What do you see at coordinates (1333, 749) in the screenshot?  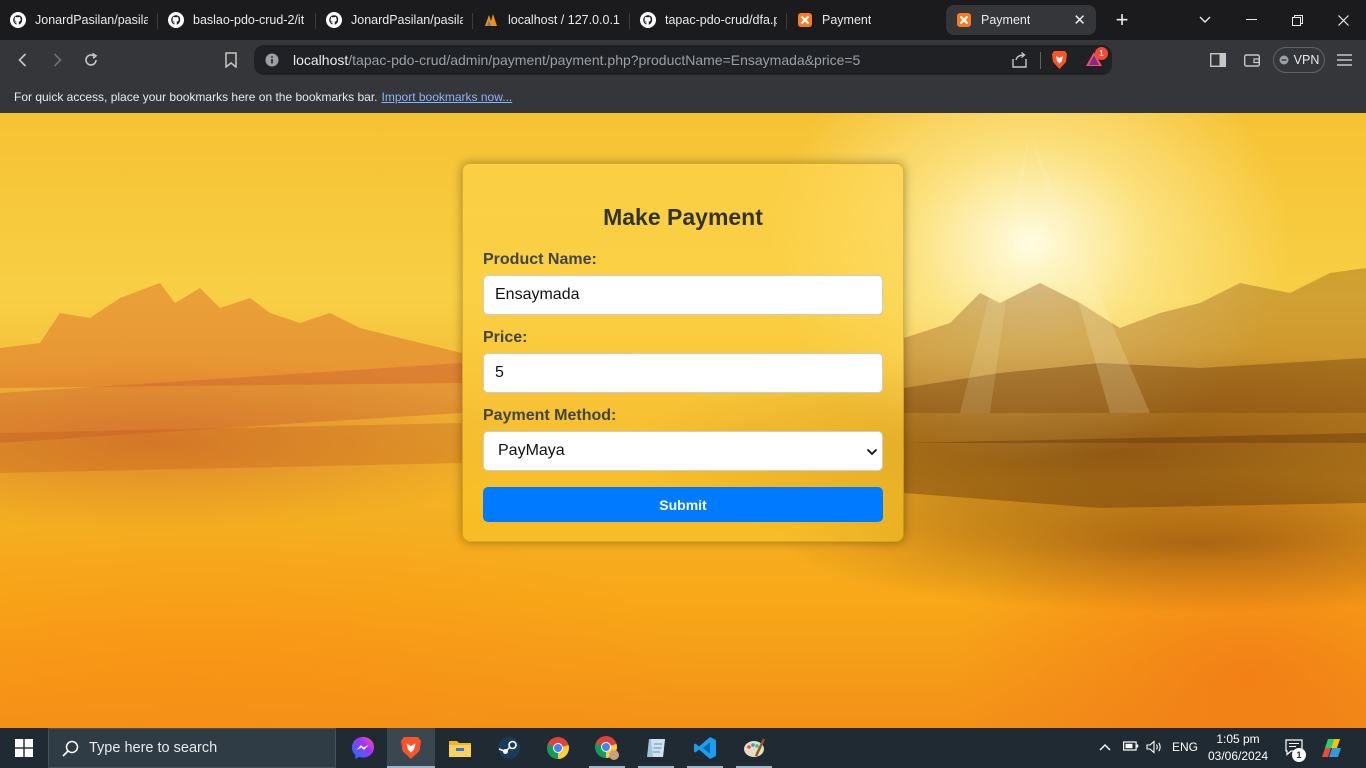 I see `copilot-icon` at bounding box center [1333, 749].